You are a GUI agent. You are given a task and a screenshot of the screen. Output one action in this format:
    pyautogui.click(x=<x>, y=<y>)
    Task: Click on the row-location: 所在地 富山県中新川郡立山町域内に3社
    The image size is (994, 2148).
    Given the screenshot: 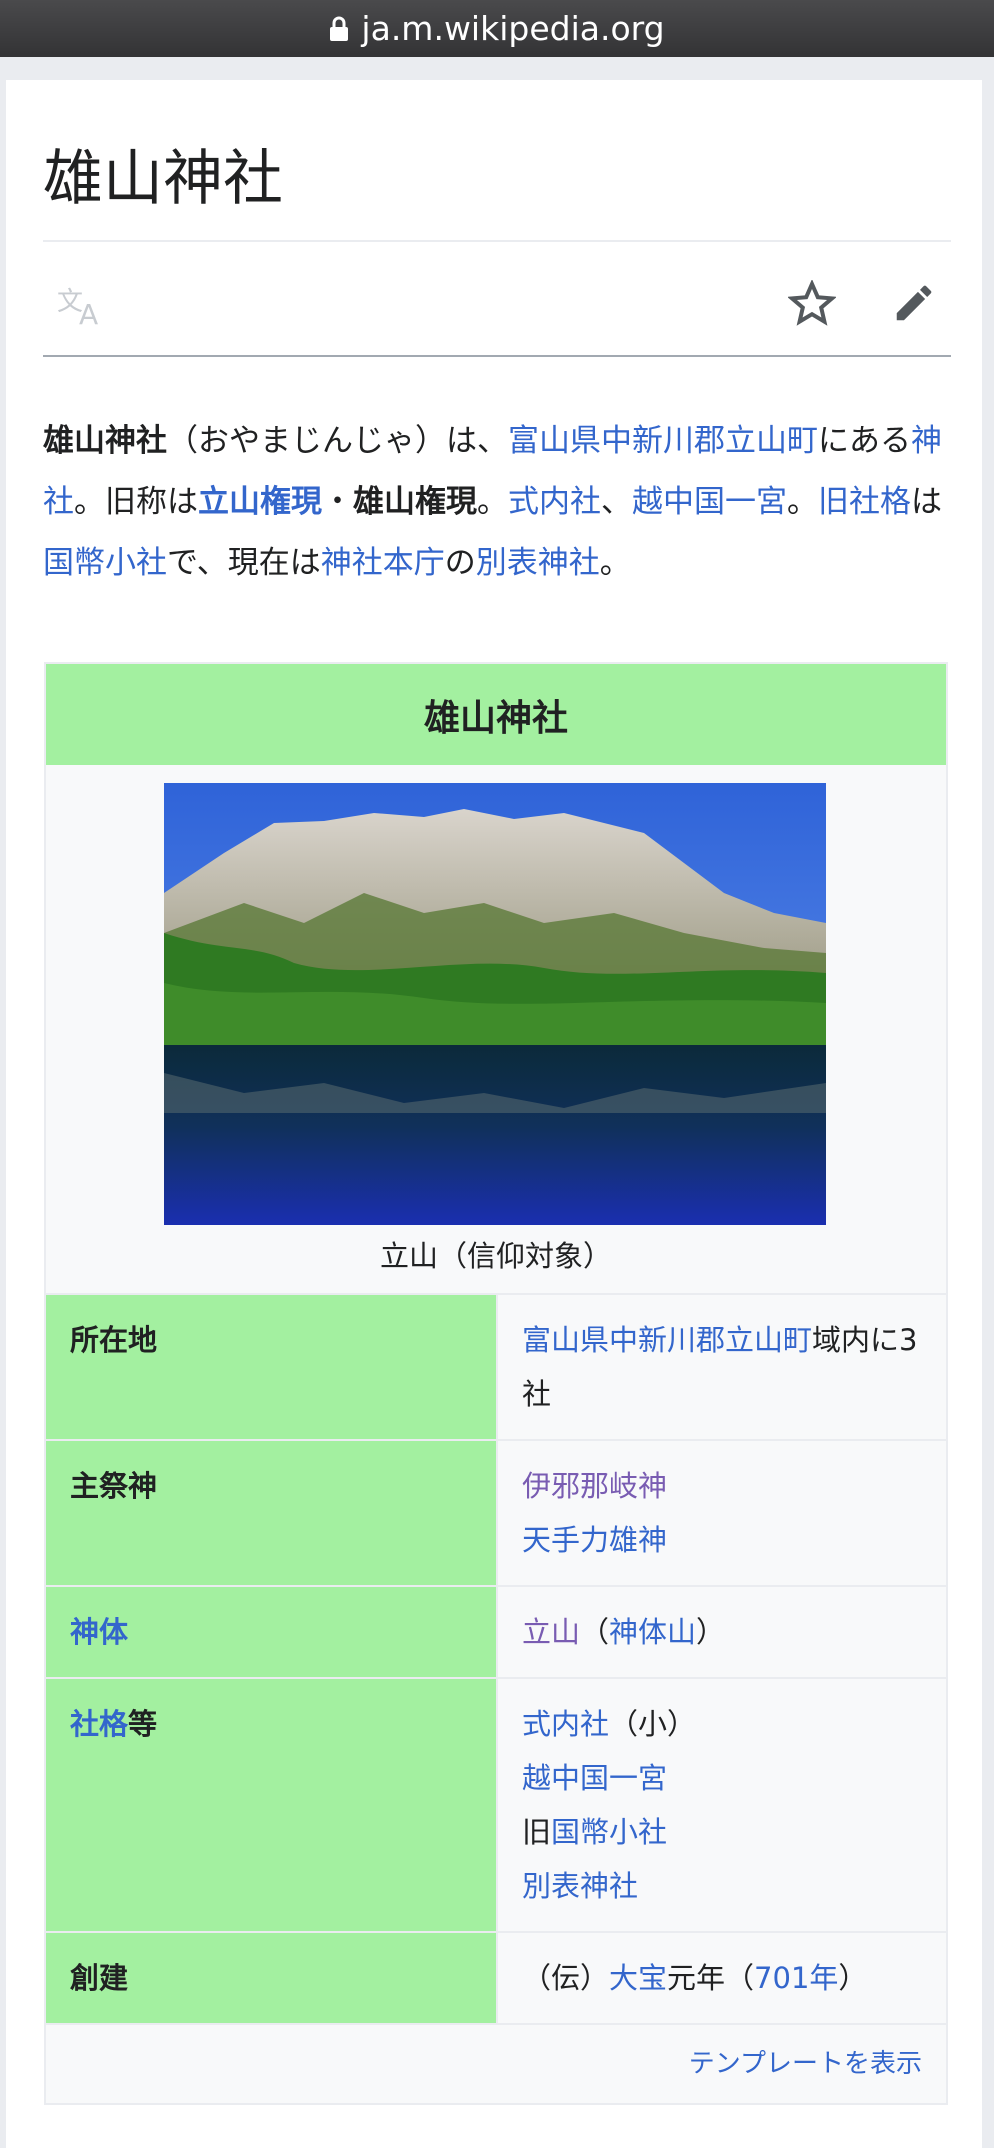 What is the action you would take?
    pyautogui.click(x=496, y=1368)
    